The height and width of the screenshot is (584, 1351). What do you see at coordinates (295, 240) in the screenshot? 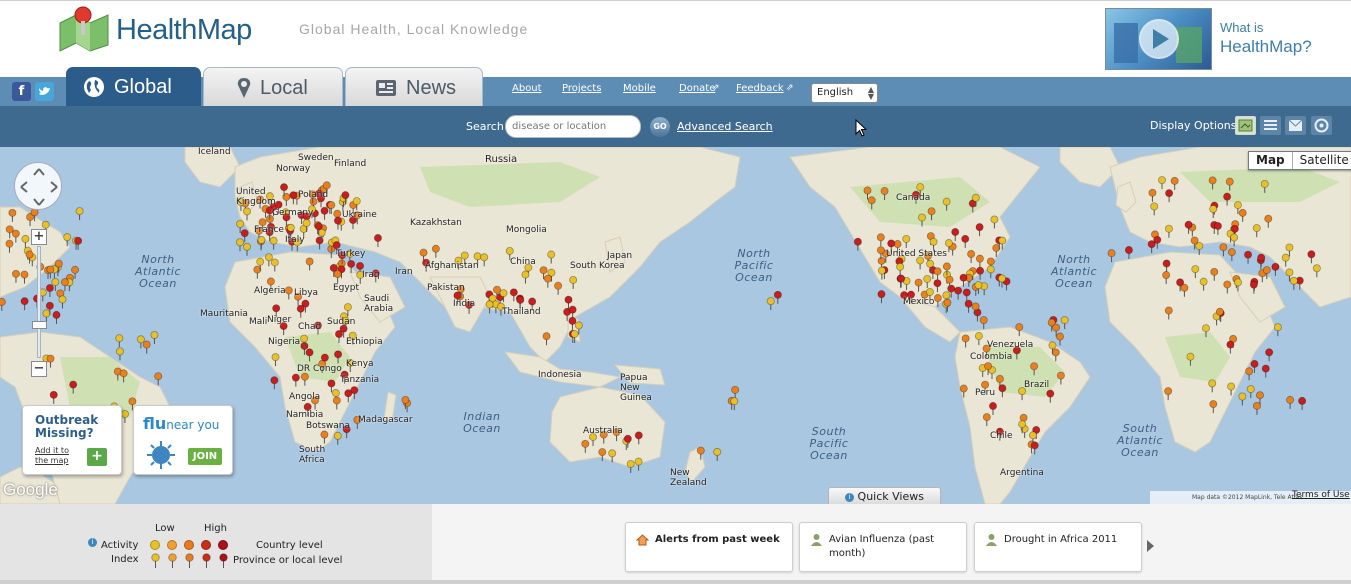
I see `map-label-italy: Italy` at bounding box center [295, 240].